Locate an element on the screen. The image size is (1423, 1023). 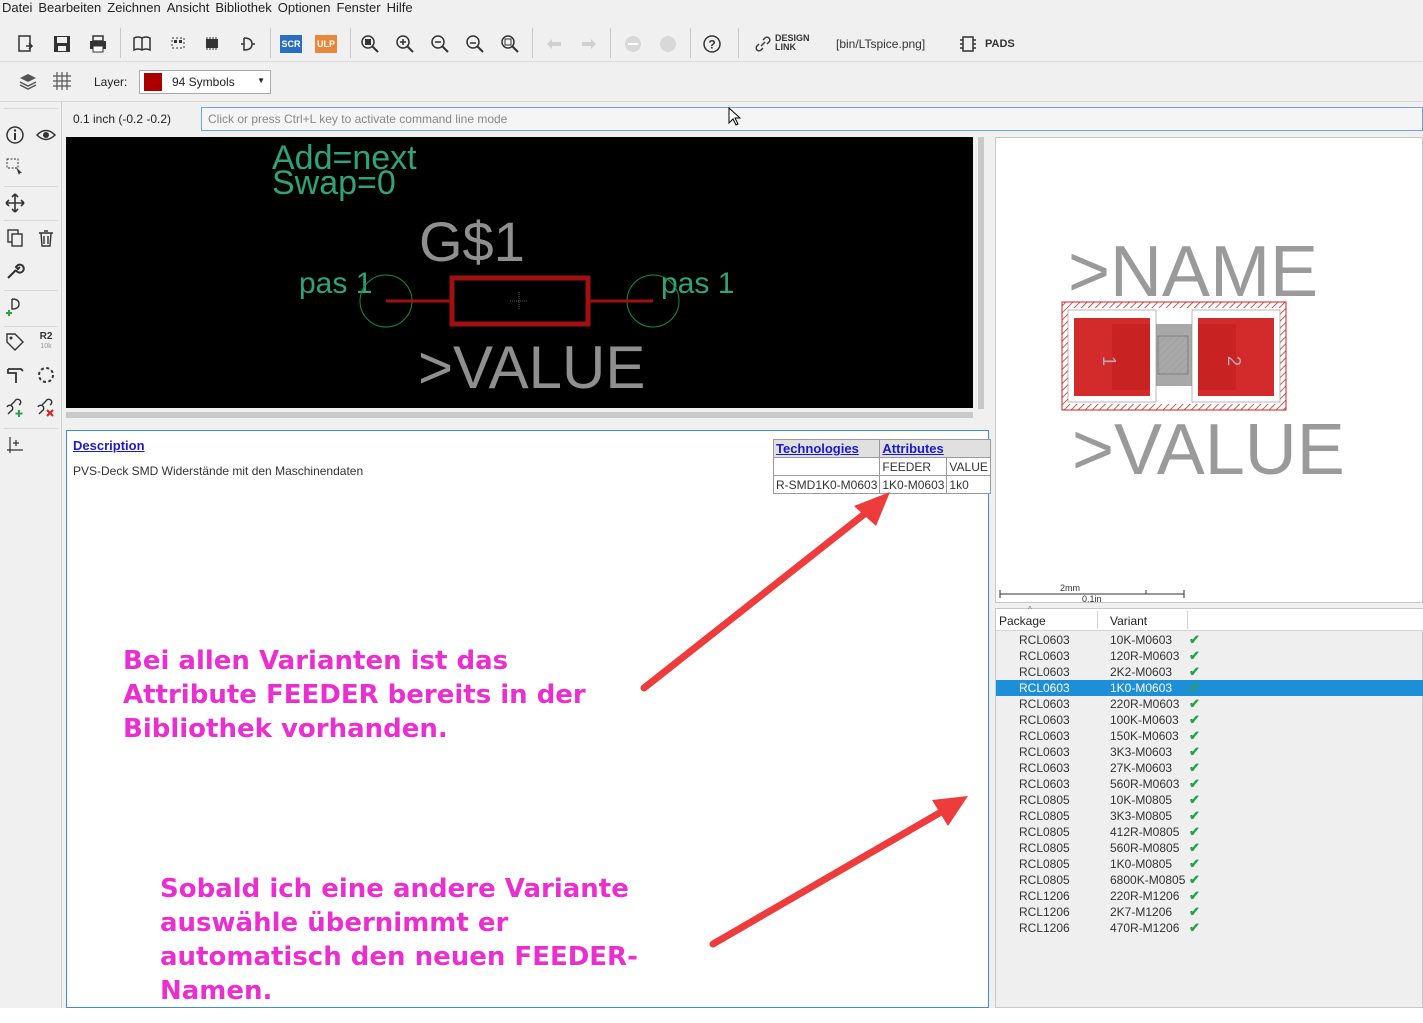
file-link: [bin/LTspice.png] is located at coordinates (880, 44).